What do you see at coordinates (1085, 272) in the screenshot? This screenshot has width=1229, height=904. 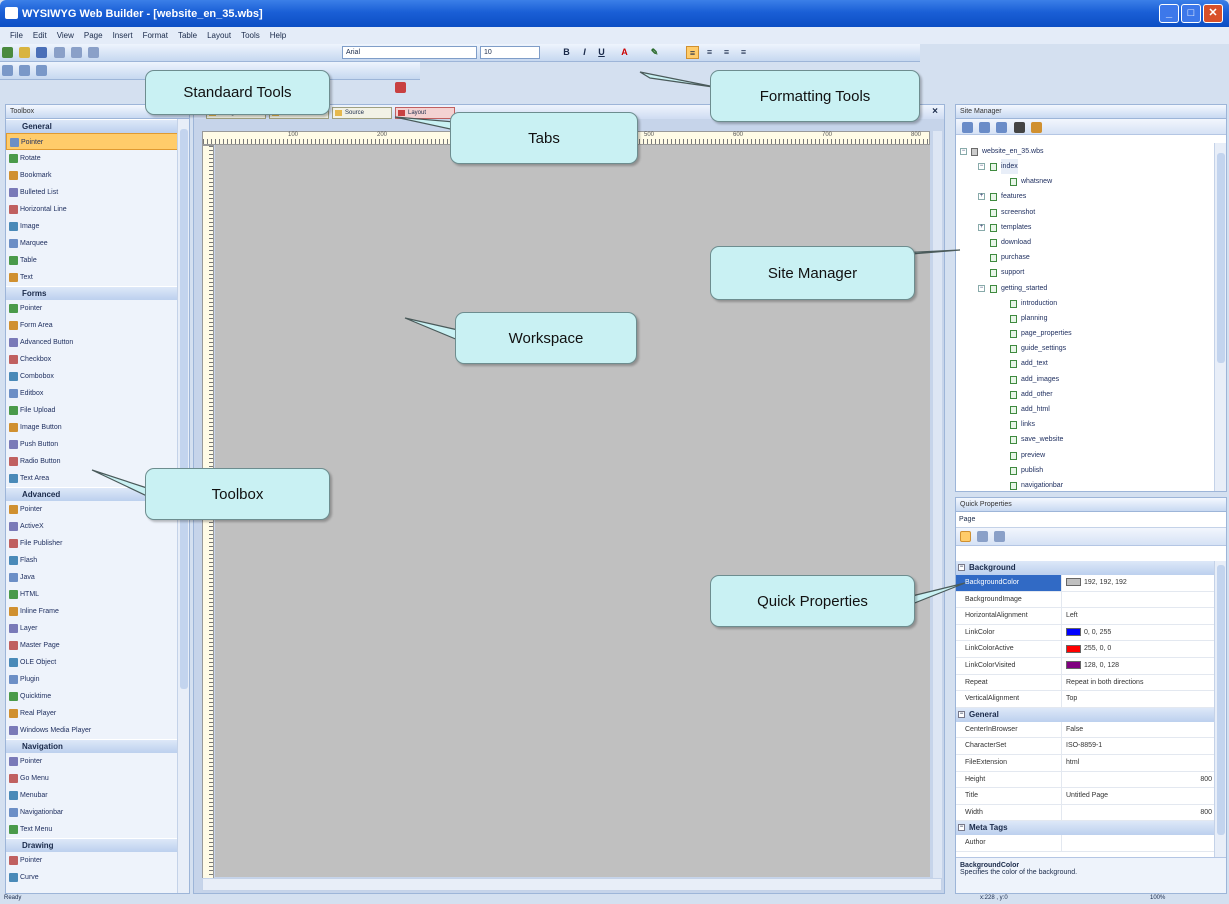 I see `tree-item-support: support` at bounding box center [1085, 272].